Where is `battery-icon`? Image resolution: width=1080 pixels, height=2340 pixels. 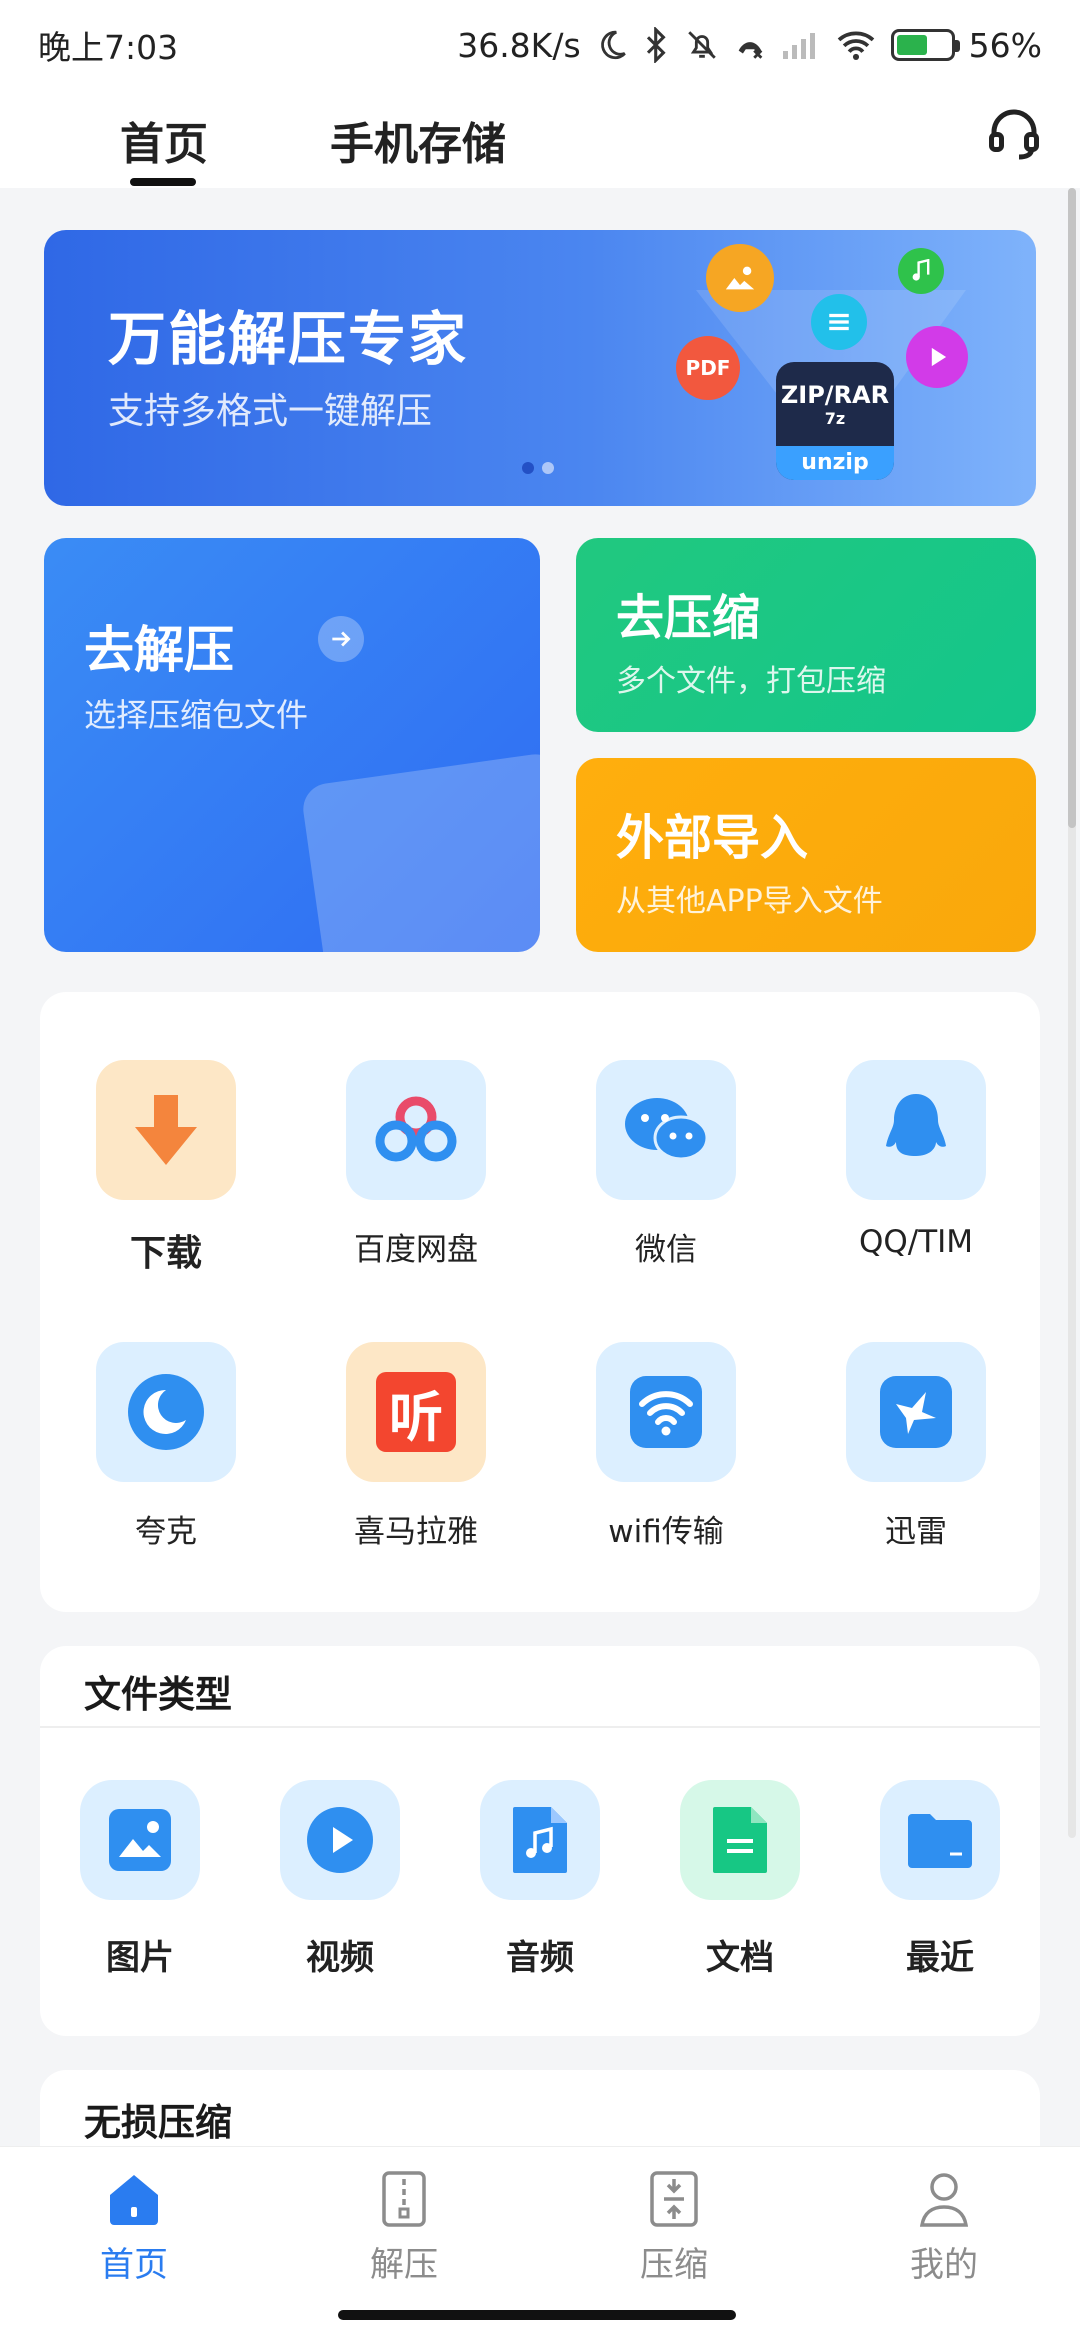
battery-icon is located at coordinates (925, 45).